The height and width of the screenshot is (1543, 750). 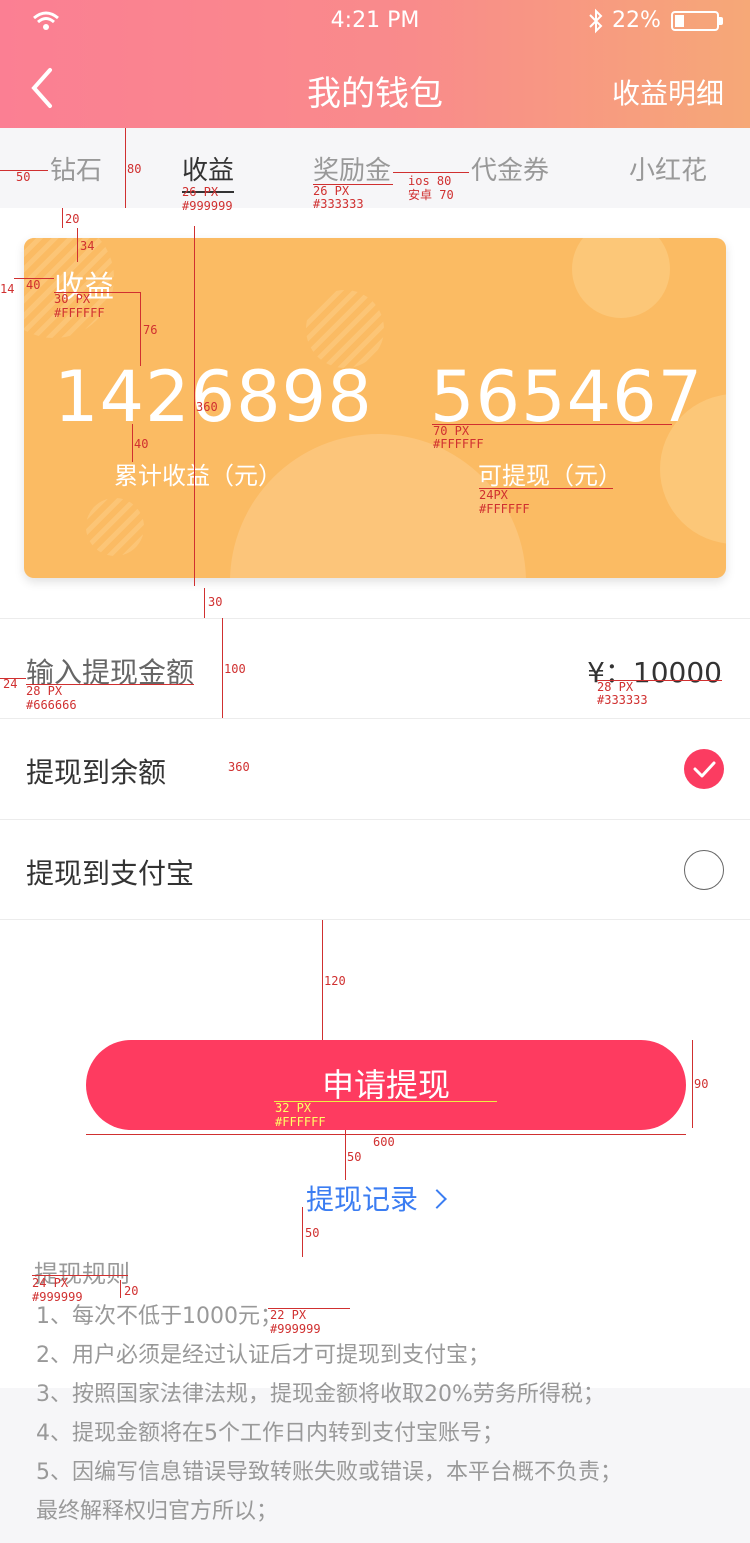 What do you see at coordinates (293, 1108) in the screenshot?
I see `annotation-text: 32 PX` at bounding box center [293, 1108].